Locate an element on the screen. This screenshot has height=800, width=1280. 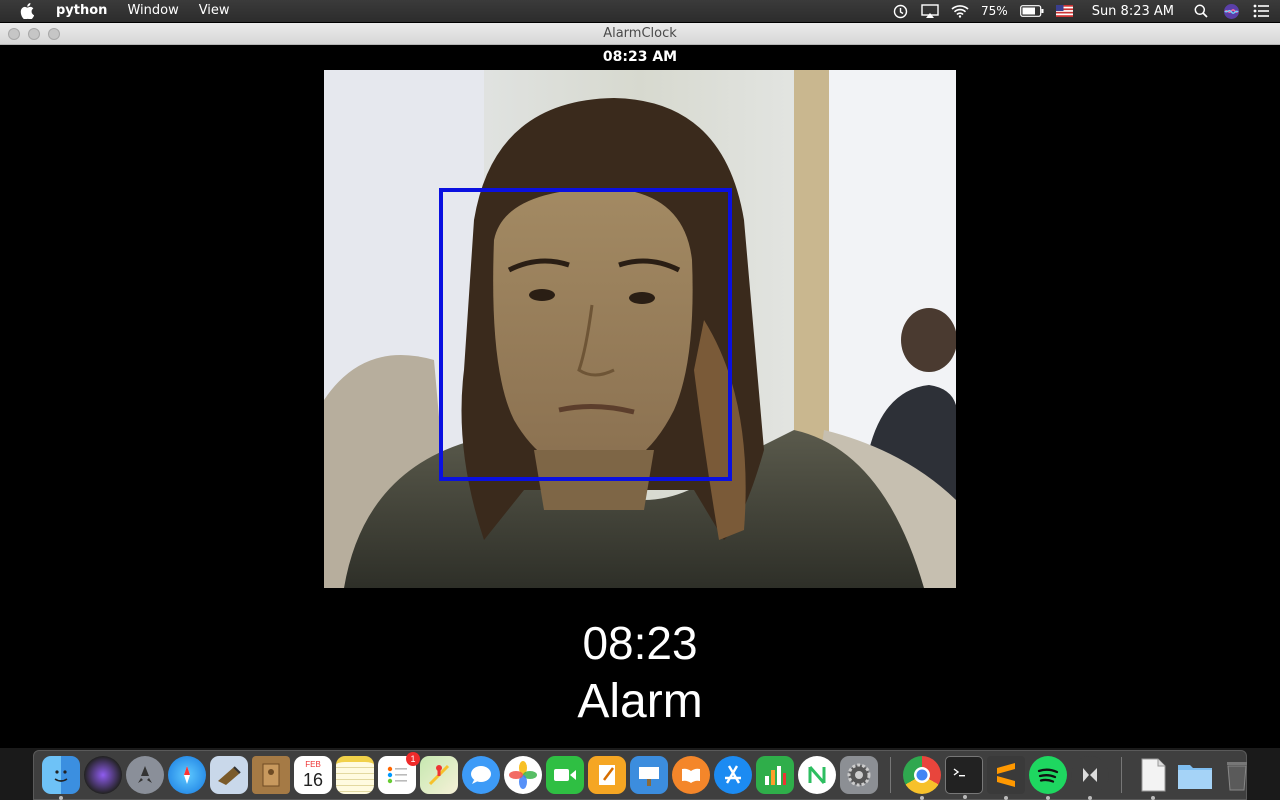
contacts-icon is located at coordinates (271, 775).